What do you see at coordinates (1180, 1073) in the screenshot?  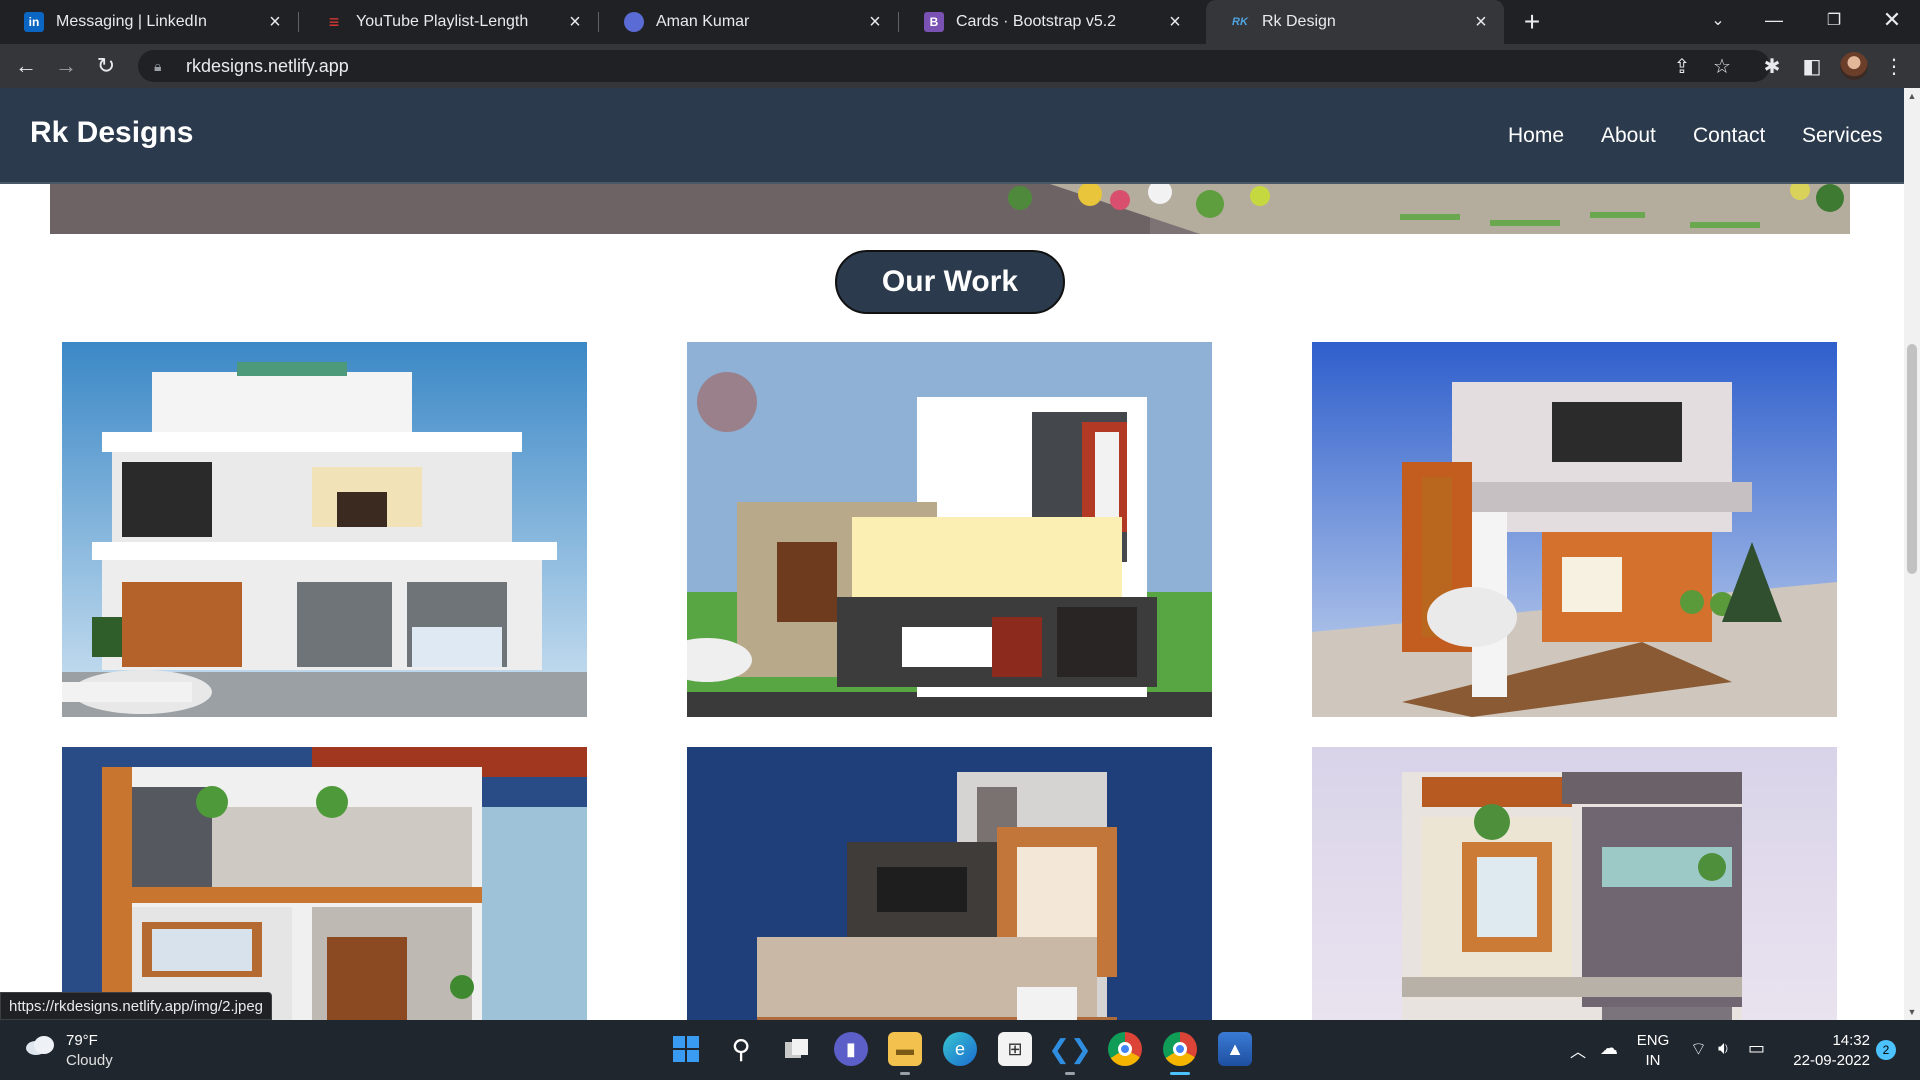 I see `active-indicator` at bounding box center [1180, 1073].